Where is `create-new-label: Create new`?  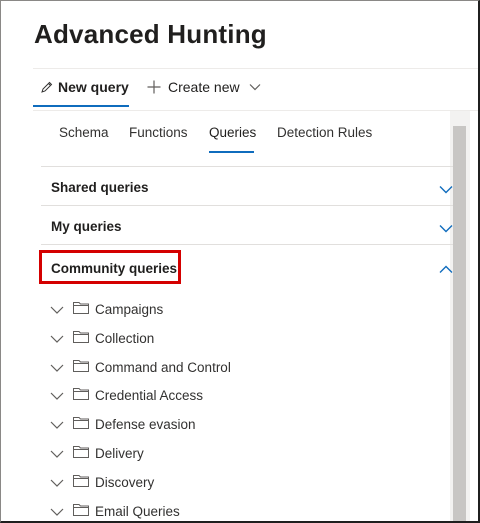
create-new-label: Create new is located at coordinates (204, 87).